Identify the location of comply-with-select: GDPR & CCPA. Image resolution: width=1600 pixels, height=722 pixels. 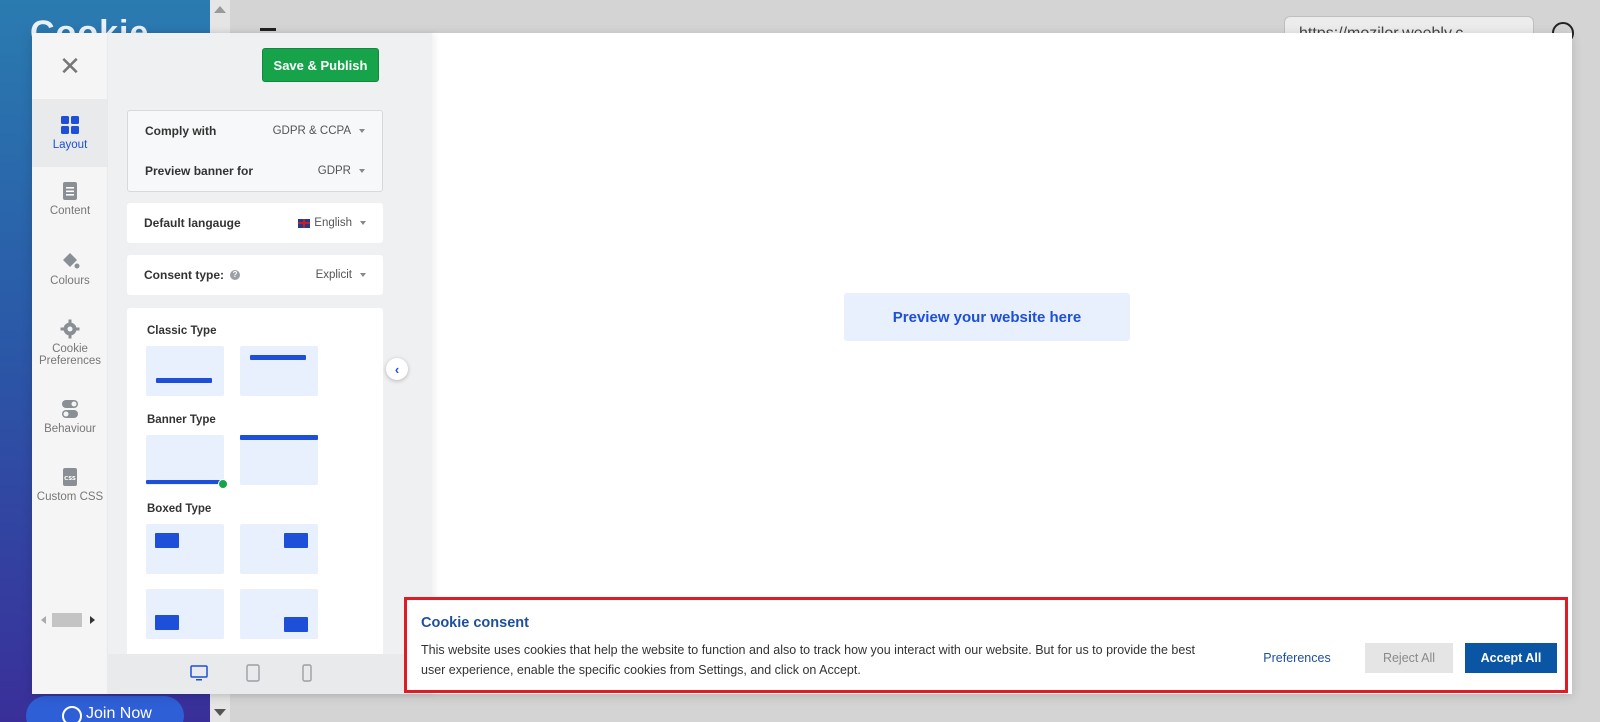
(319, 131).